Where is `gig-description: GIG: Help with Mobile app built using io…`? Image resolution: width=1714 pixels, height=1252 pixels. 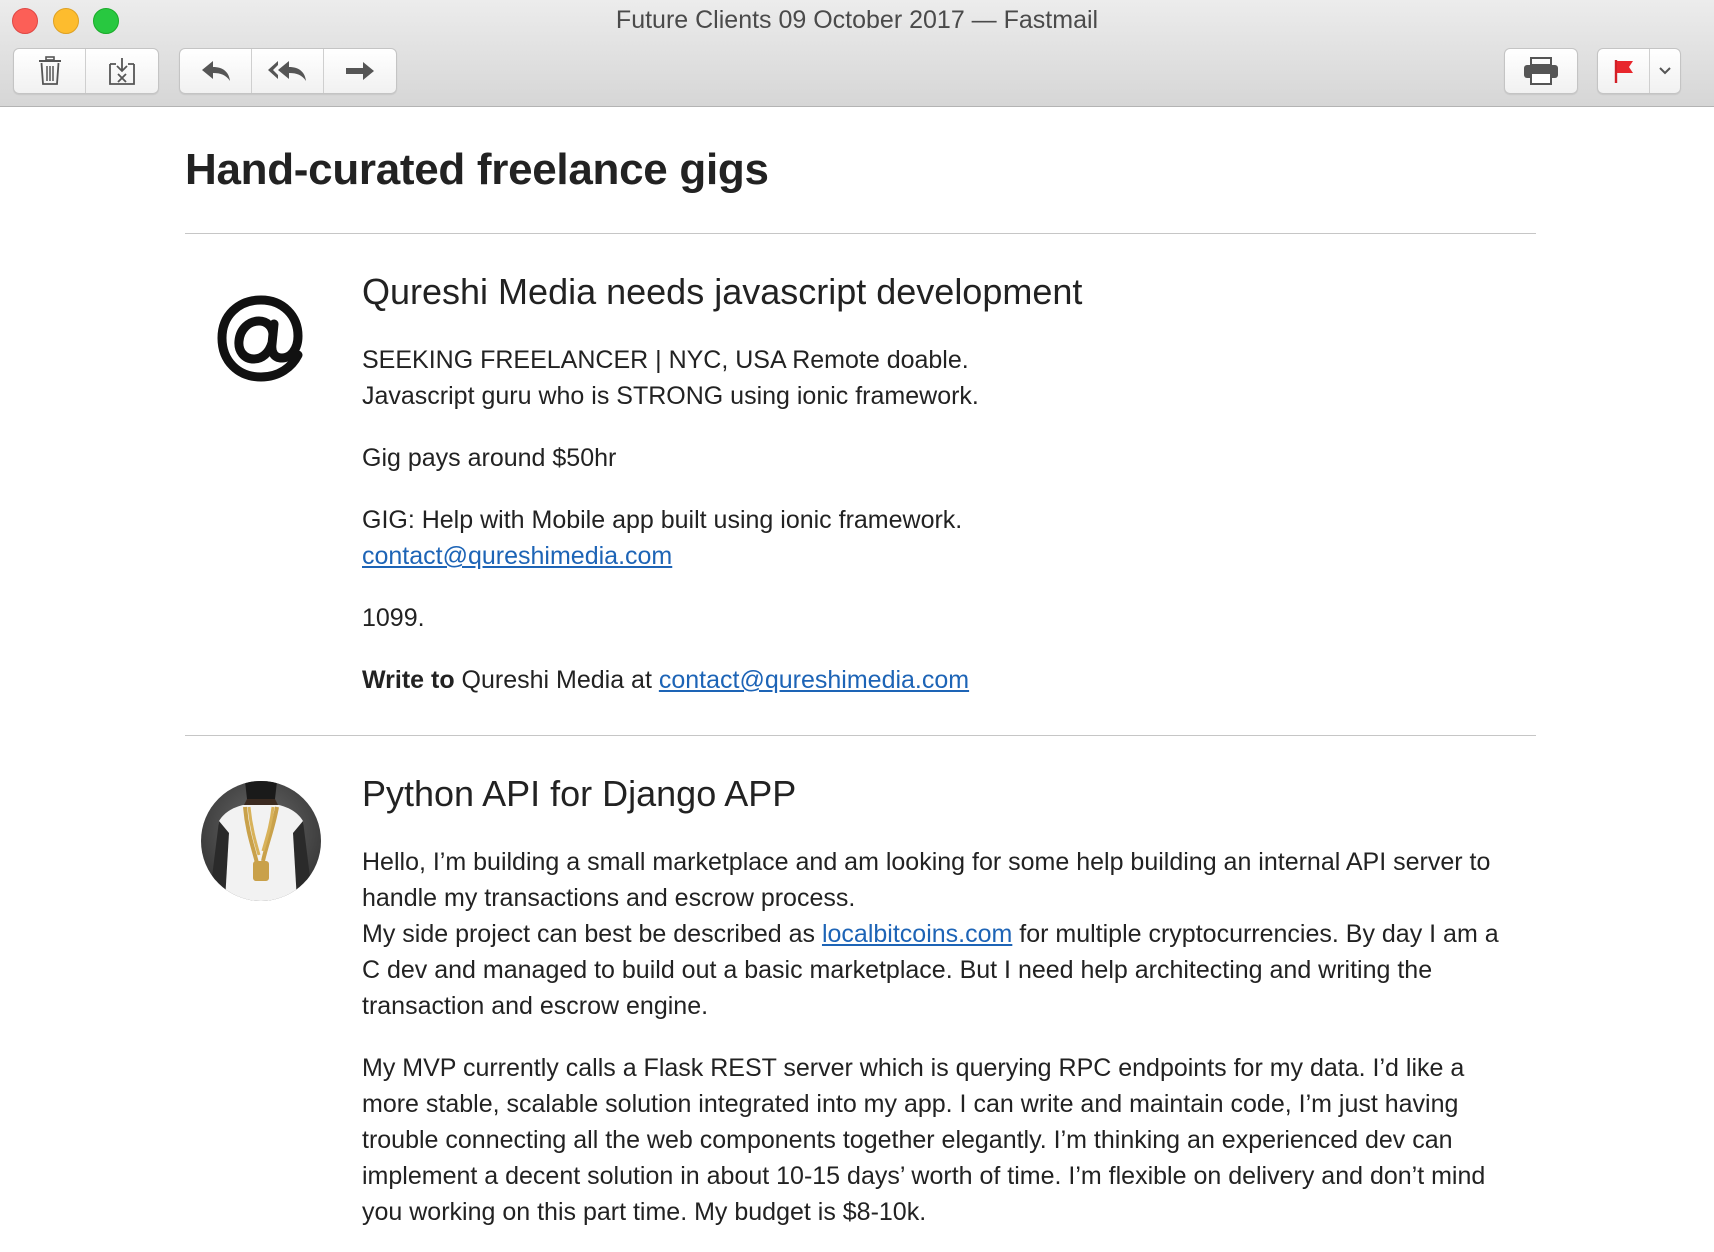
gig-description: GIG: Help with Mobile app built using io… is located at coordinates (662, 520).